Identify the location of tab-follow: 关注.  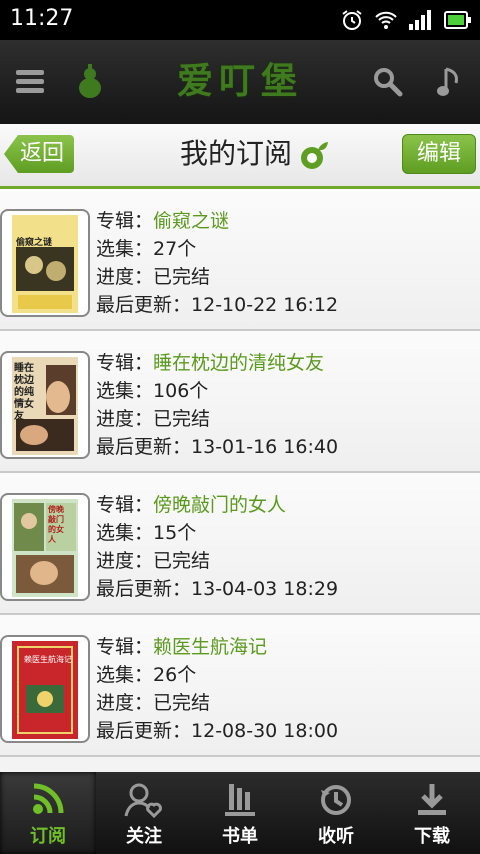
(144, 813).